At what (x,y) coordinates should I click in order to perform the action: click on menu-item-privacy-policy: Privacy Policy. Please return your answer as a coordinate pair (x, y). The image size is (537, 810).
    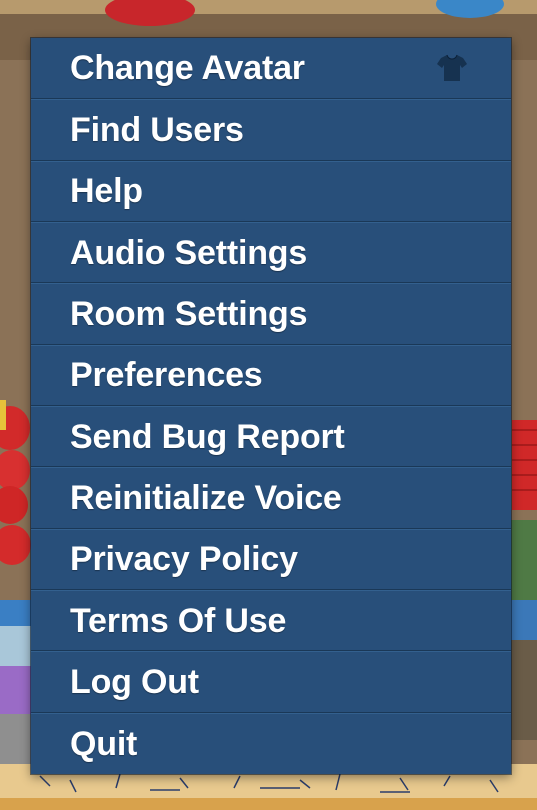
    Looking at the image, I should click on (271, 559).